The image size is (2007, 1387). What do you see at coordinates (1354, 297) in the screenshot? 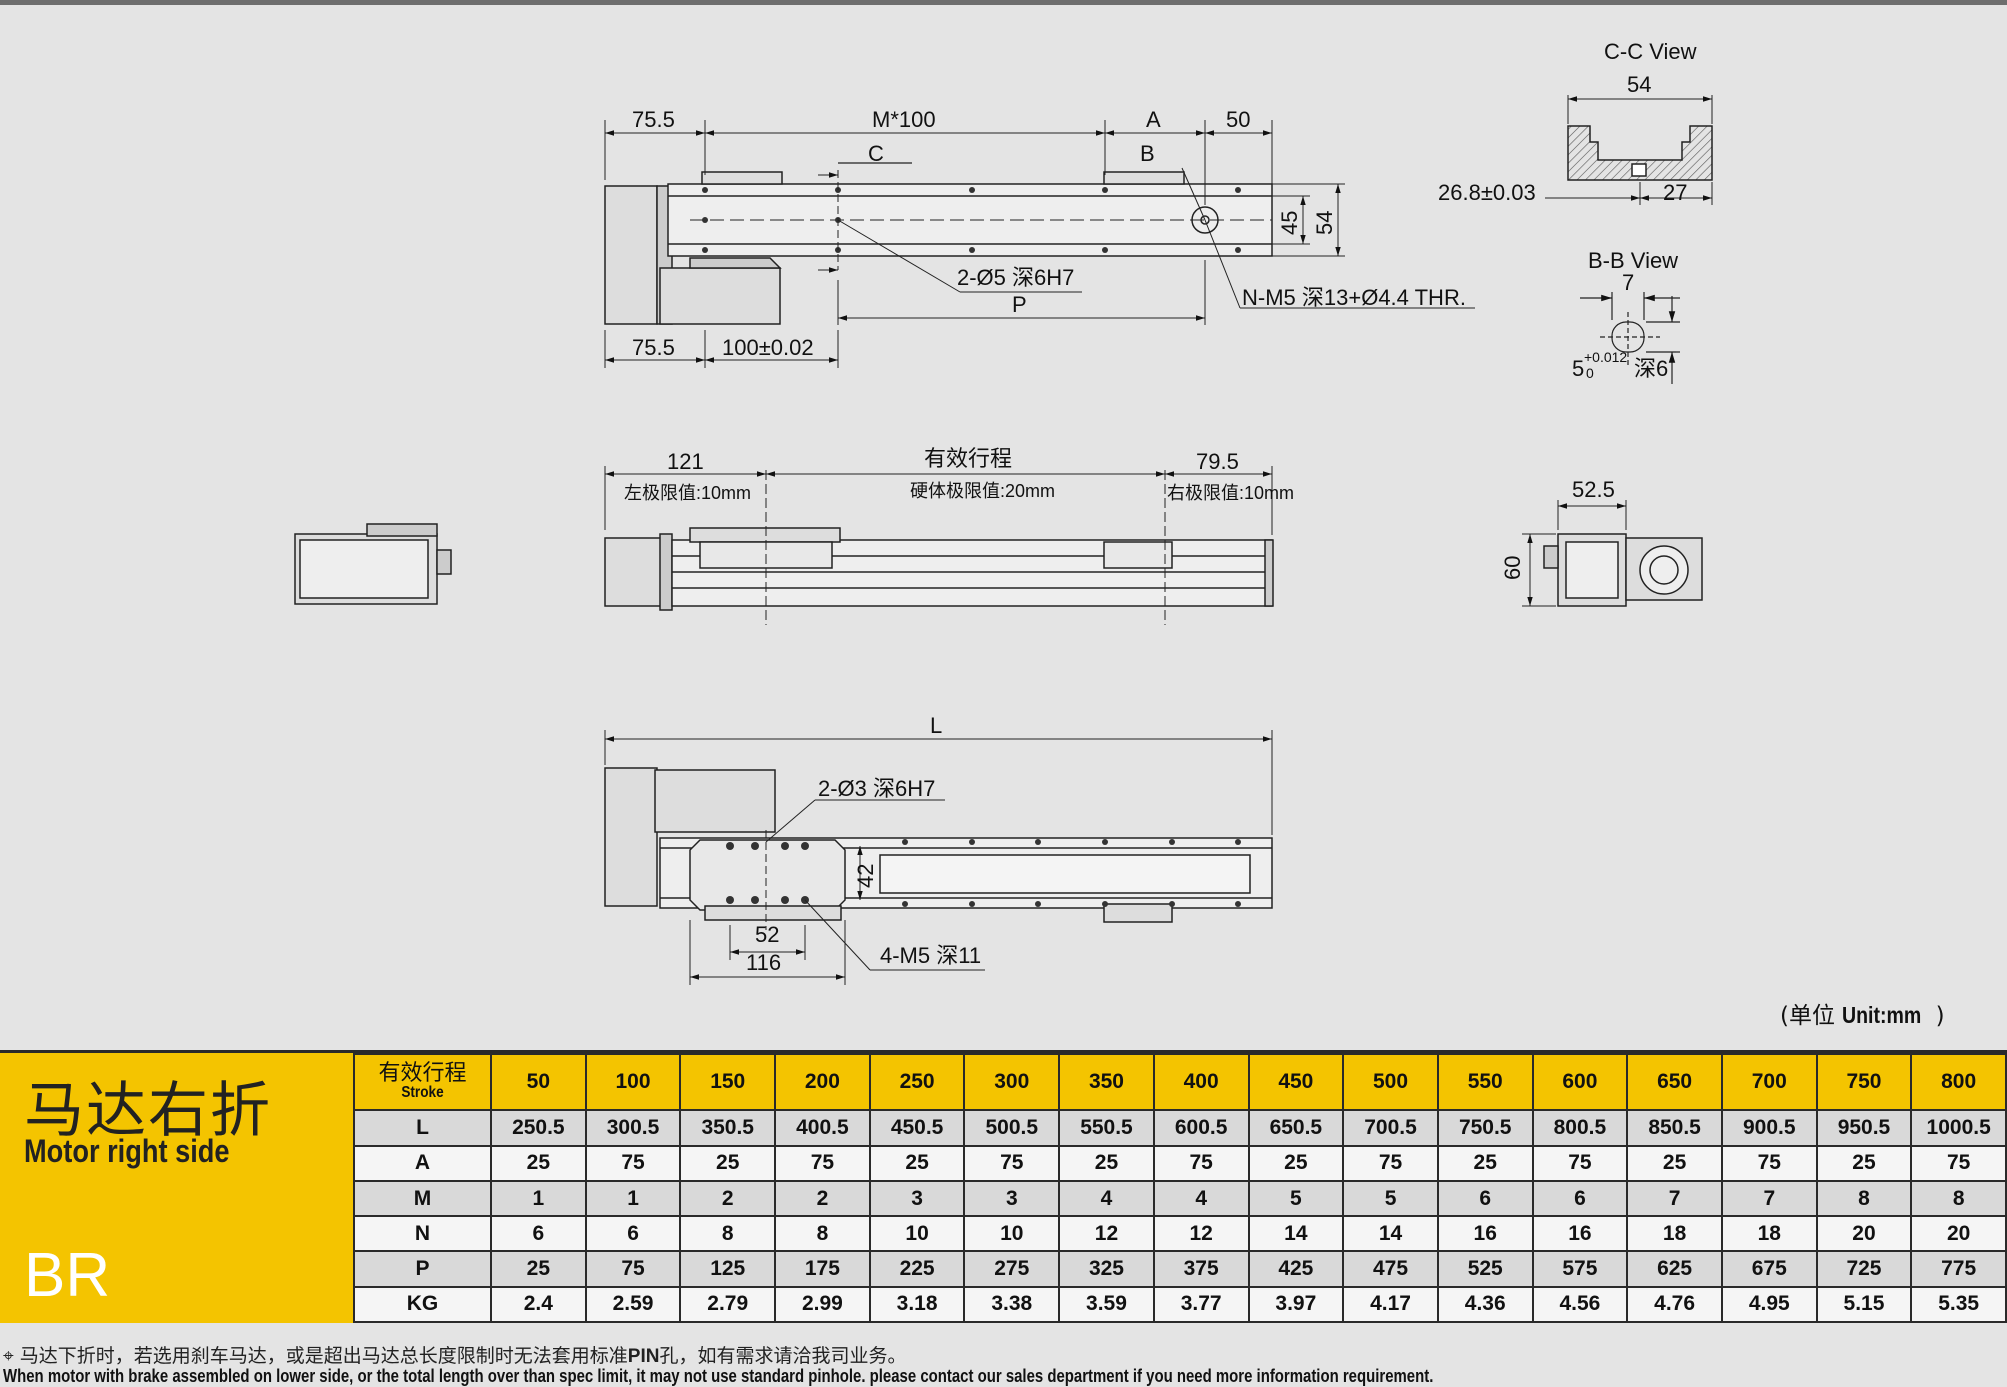
I see `dim-n-m5: N-M5 深13+Ø4.4 THR.` at bounding box center [1354, 297].